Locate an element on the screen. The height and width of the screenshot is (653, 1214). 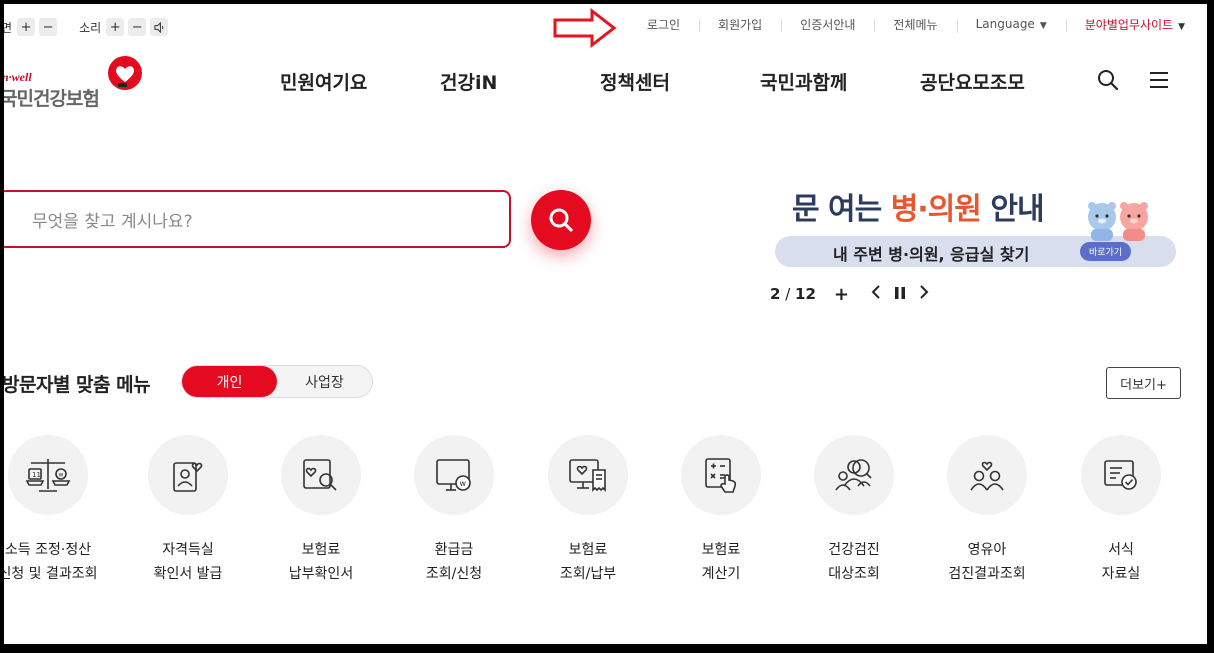
quick-menu-line2: 조회/신청 is located at coordinates (454, 574).